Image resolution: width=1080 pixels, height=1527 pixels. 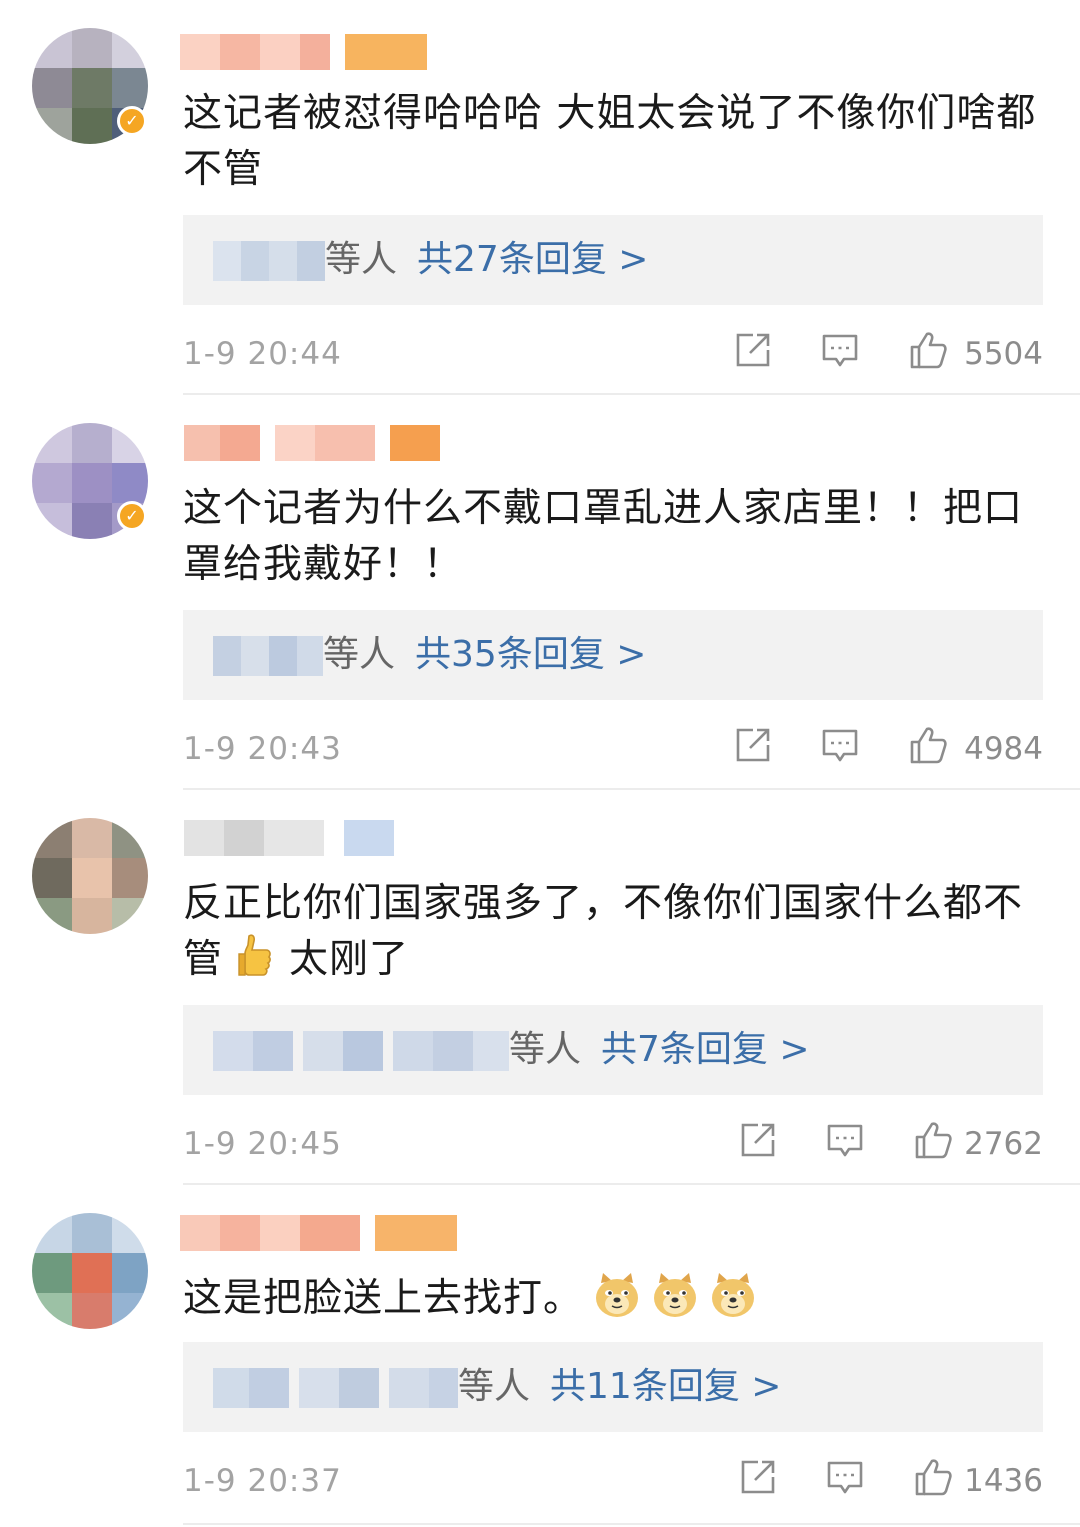 I want to click on comment-text: 这个记者为什么不戴口罩乱进人家店里！！把口罩给我戴好！！, so click(x=603, y=536).